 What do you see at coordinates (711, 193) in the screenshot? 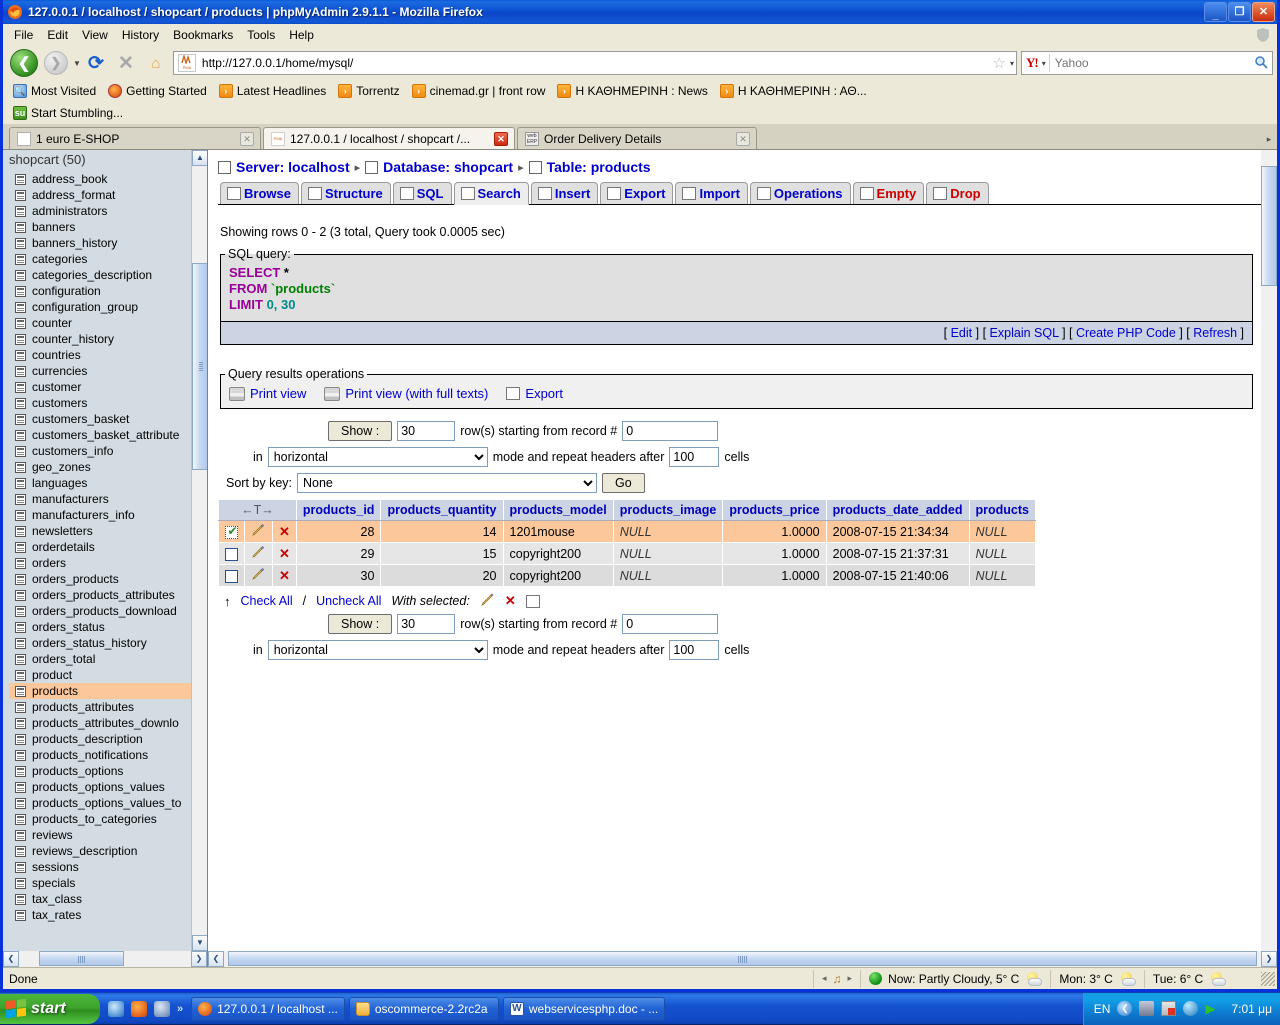
I see `pma-tab-import: Import` at bounding box center [711, 193].